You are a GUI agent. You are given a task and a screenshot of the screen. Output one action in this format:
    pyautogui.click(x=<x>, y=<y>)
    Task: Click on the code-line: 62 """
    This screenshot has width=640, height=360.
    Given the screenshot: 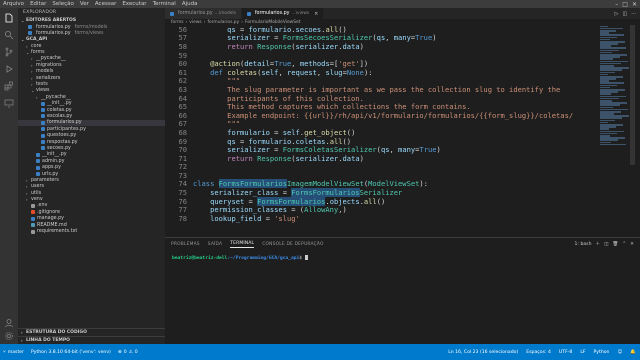 What is the action you would take?
    pyautogui.click(x=400, y=80)
    